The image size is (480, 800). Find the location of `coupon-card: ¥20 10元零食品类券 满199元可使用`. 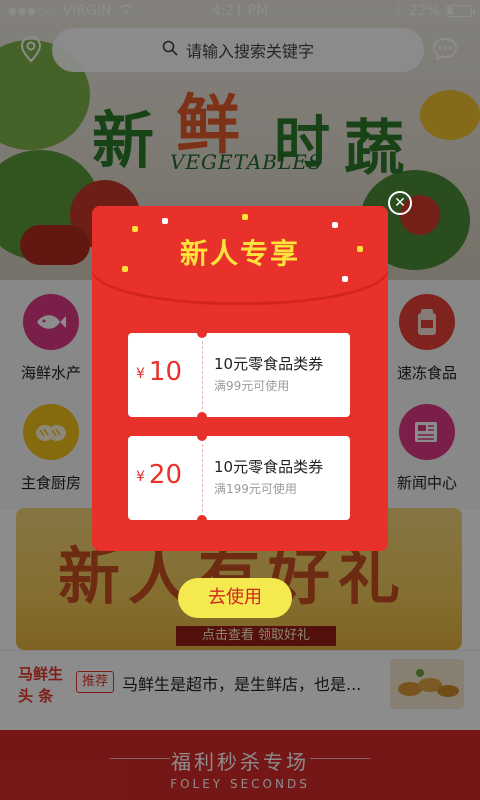

coupon-card: ¥20 10元零食品类券 满199元可使用 is located at coordinates (239, 478).